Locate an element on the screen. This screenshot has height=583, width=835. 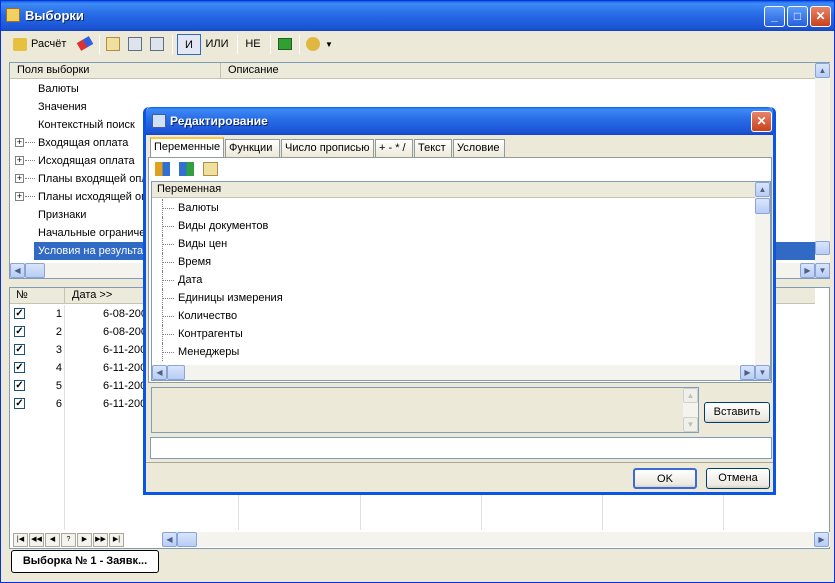
prev-record-button: ◀ is located at coordinates (52, 540).